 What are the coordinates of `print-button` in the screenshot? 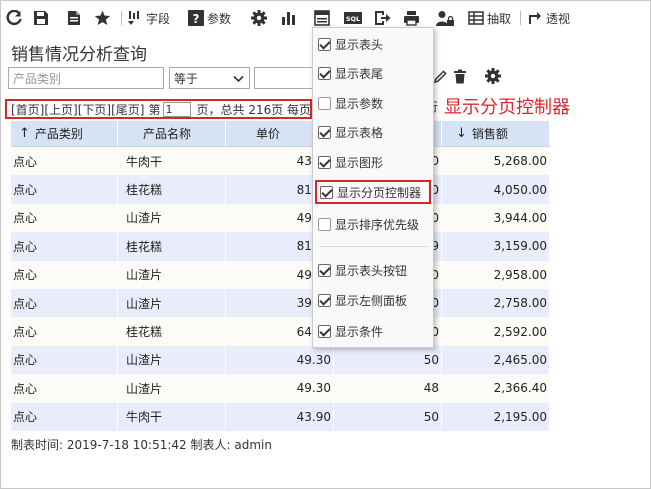 It's located at (411, 18).